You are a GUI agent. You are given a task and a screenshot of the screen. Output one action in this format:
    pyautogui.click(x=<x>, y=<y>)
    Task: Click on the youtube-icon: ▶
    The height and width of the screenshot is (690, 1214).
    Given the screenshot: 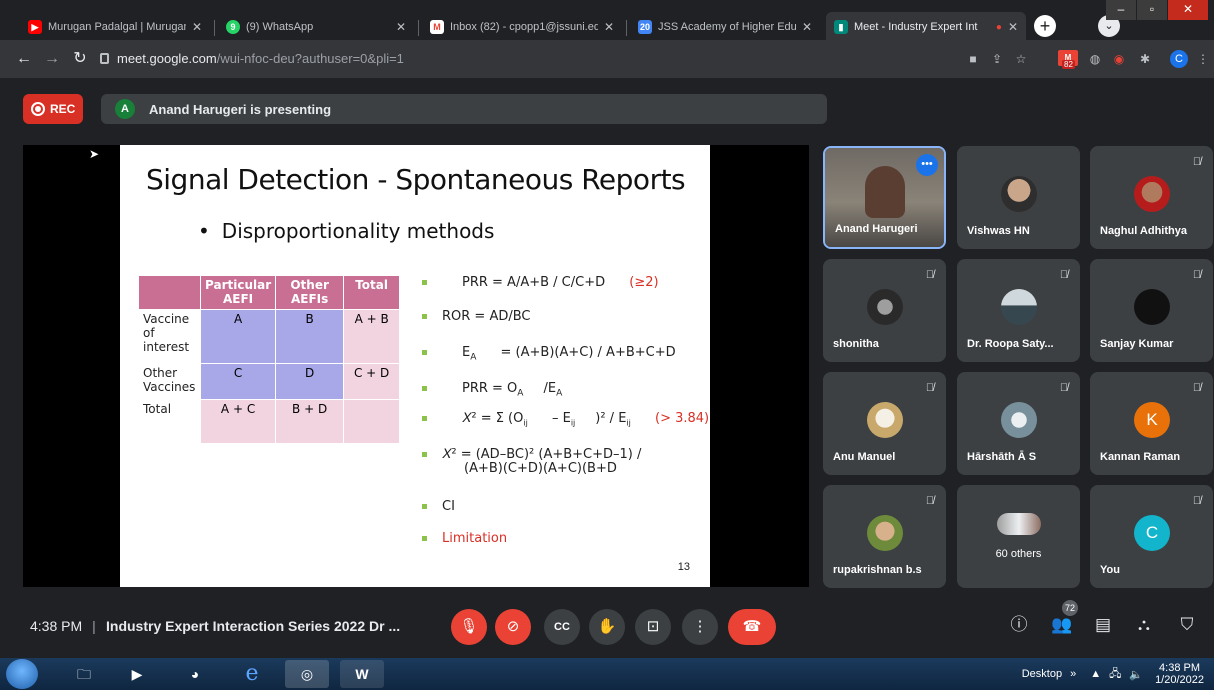 What is the action you would take?
    pyautogui.click(x=35, y=27)
    